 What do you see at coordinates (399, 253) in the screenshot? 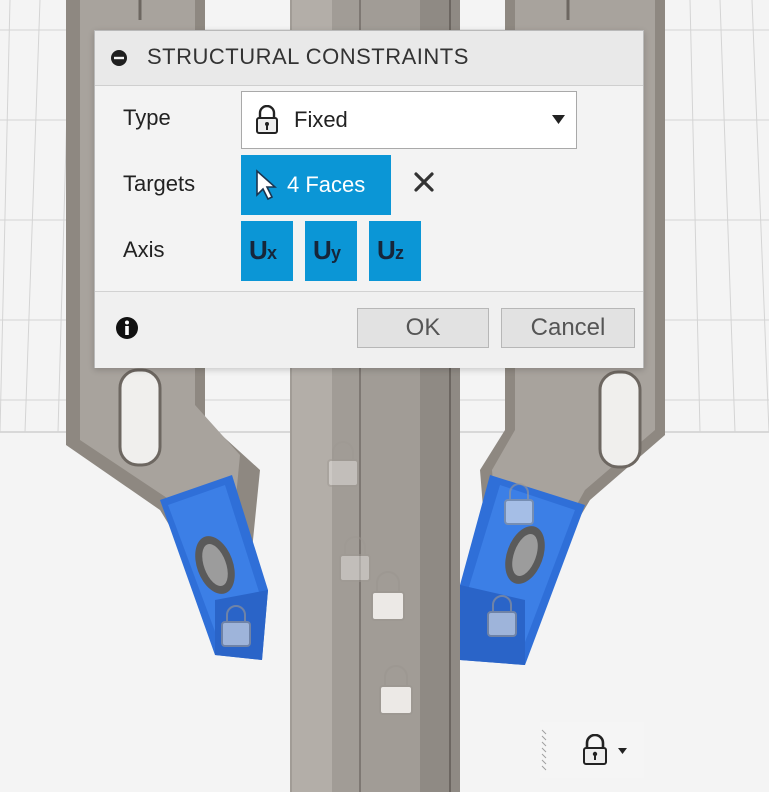
I see `axis-uz-sub: z` at bounding box center [399, 253].